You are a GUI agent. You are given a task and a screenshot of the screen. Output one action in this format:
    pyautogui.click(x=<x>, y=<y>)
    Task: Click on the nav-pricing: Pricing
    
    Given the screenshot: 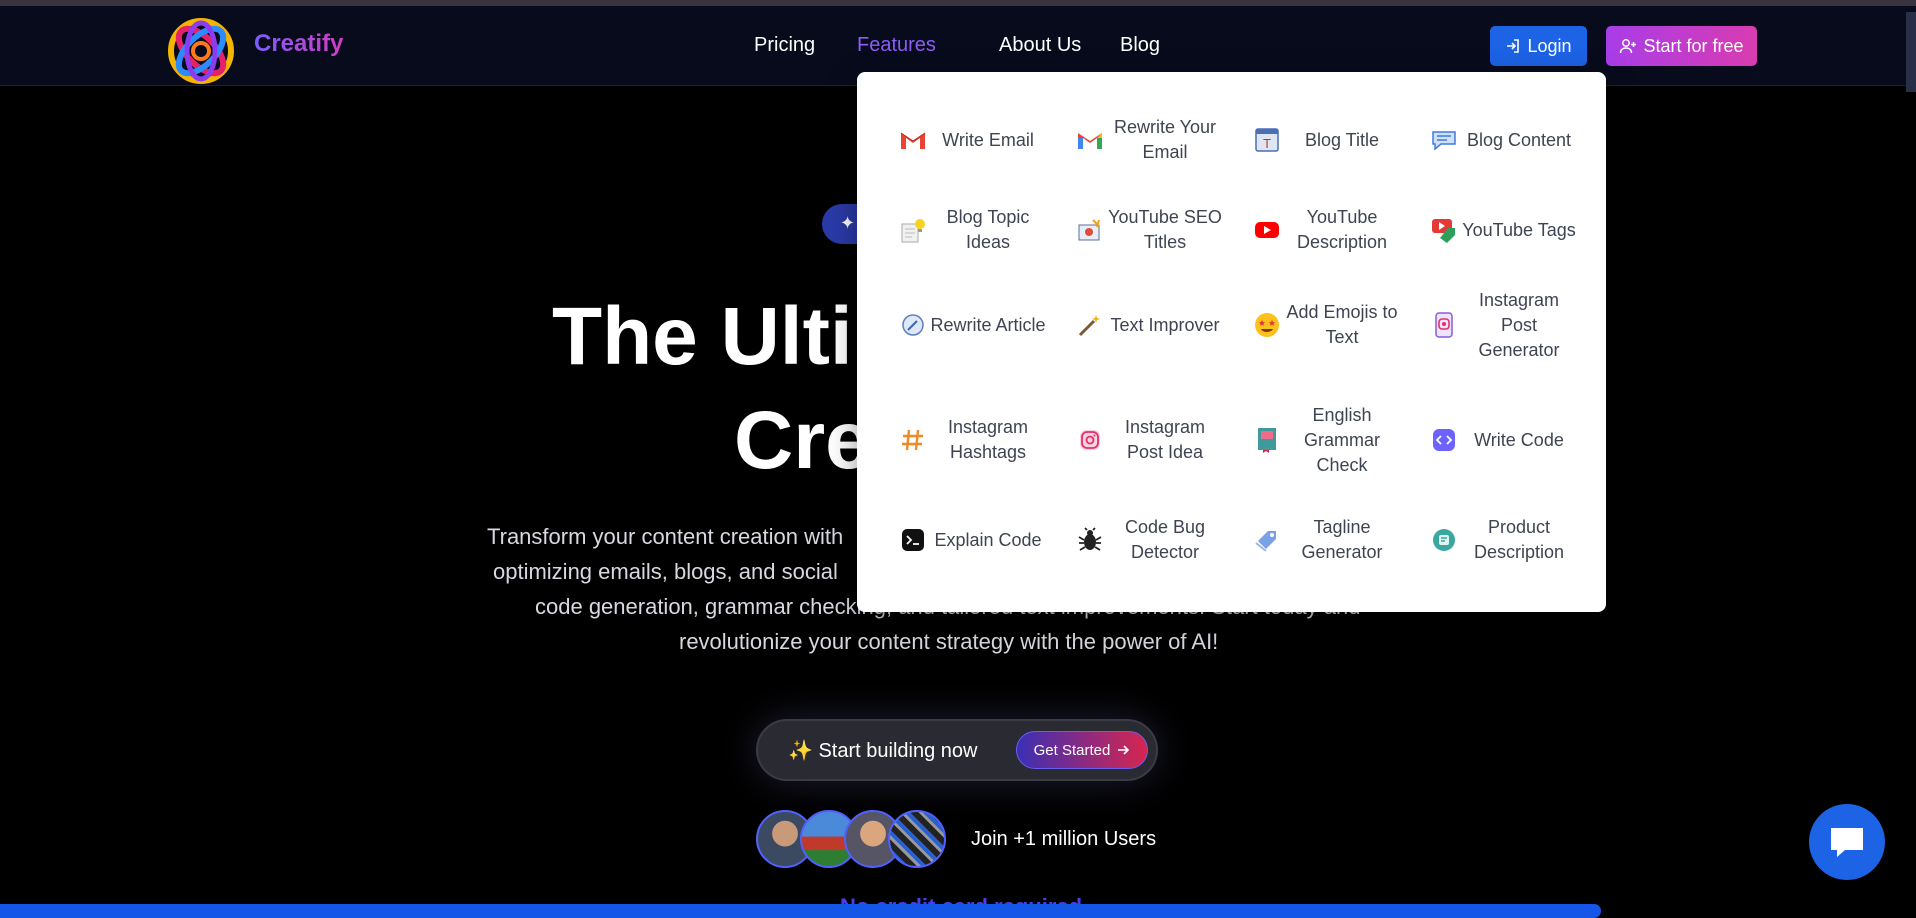 What is the action you would take?
    pyautogui.click(x=784, y=45)
    